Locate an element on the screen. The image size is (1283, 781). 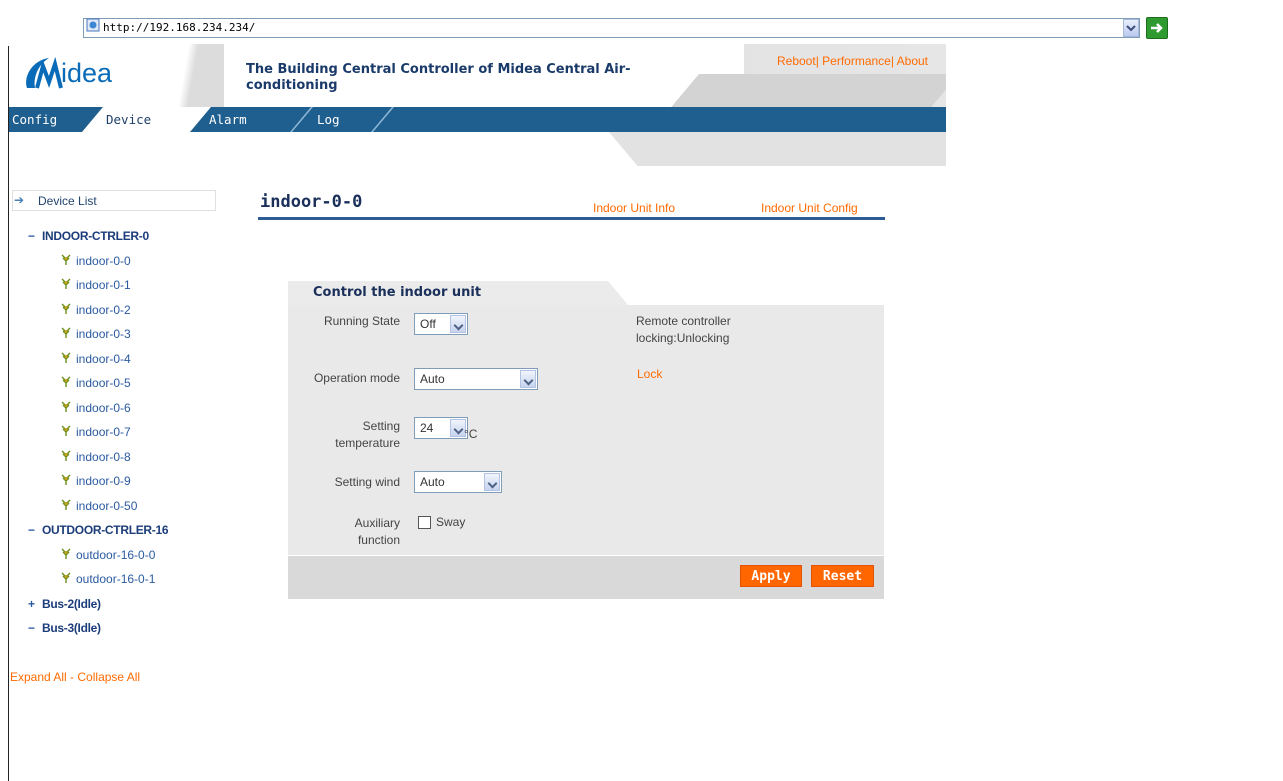
tree-group-2: + Bus-2(Idle) is located at coordinates (64, 604).